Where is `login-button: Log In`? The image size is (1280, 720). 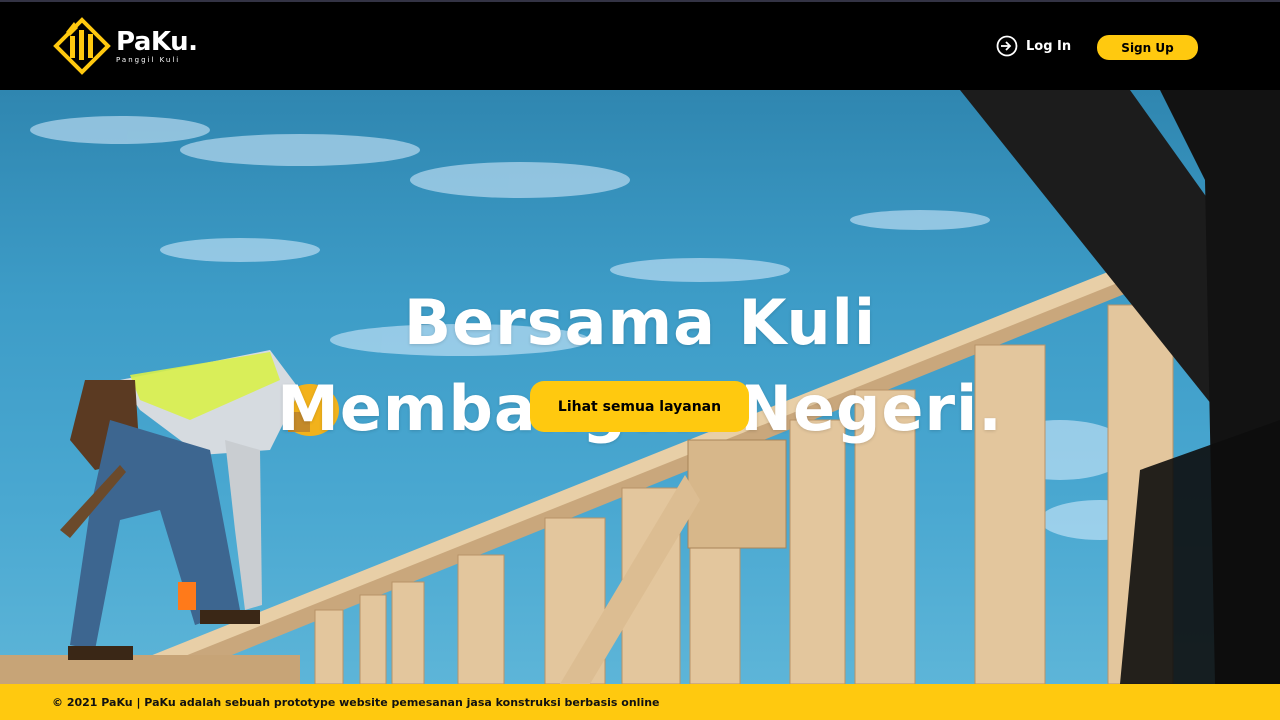
login-button: Log In is located at coordinates (1033, 46).